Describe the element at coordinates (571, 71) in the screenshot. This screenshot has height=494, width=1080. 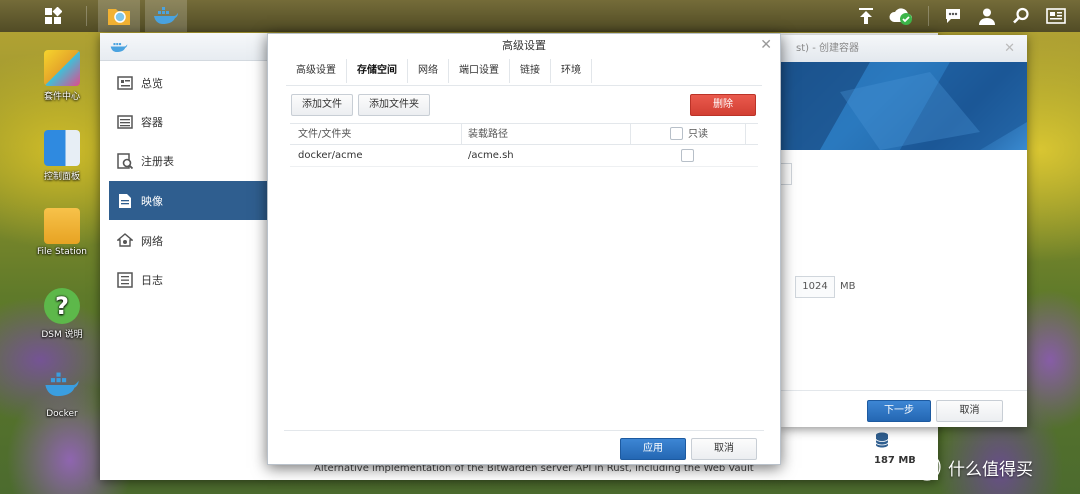
I see `tab-environment: 环境` at that location.